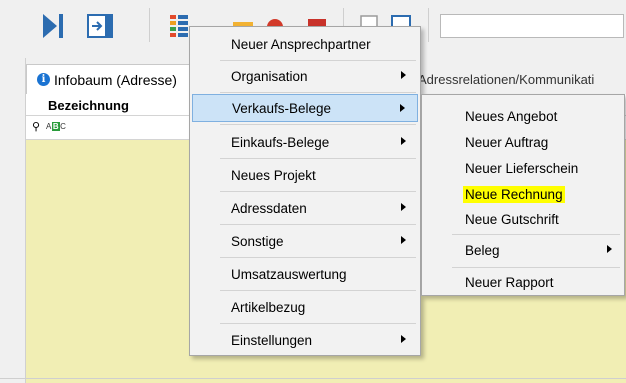 This screenshot has width=626, height=383. What do you see at coordinates (514, 194) in the screenshot?
I see `submenu-item-label: Neue Rechnung` at bounding box center [514, 194].